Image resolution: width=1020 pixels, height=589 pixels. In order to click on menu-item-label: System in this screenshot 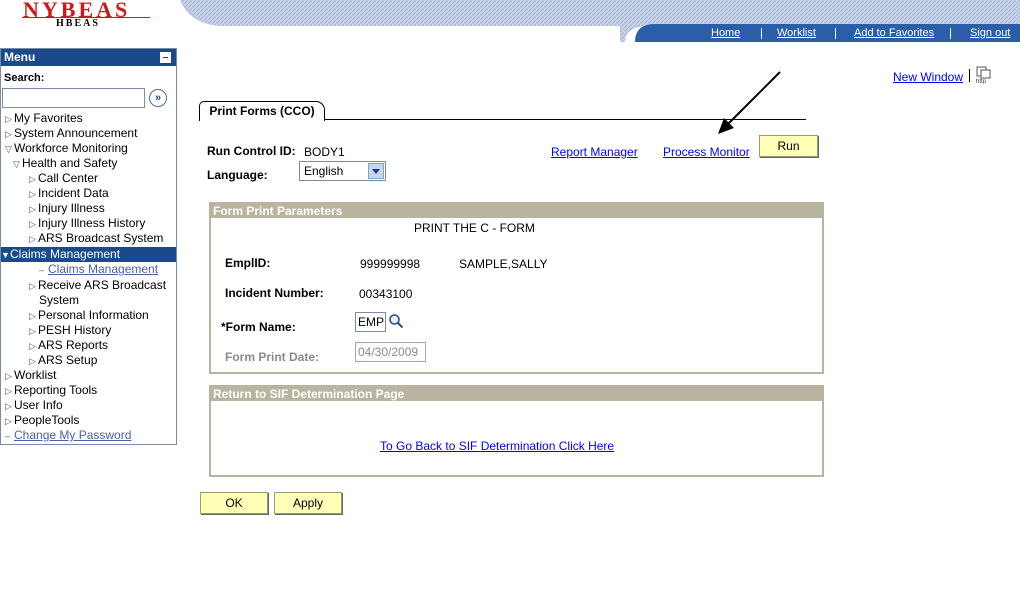, I will do `click(59, 300)`.